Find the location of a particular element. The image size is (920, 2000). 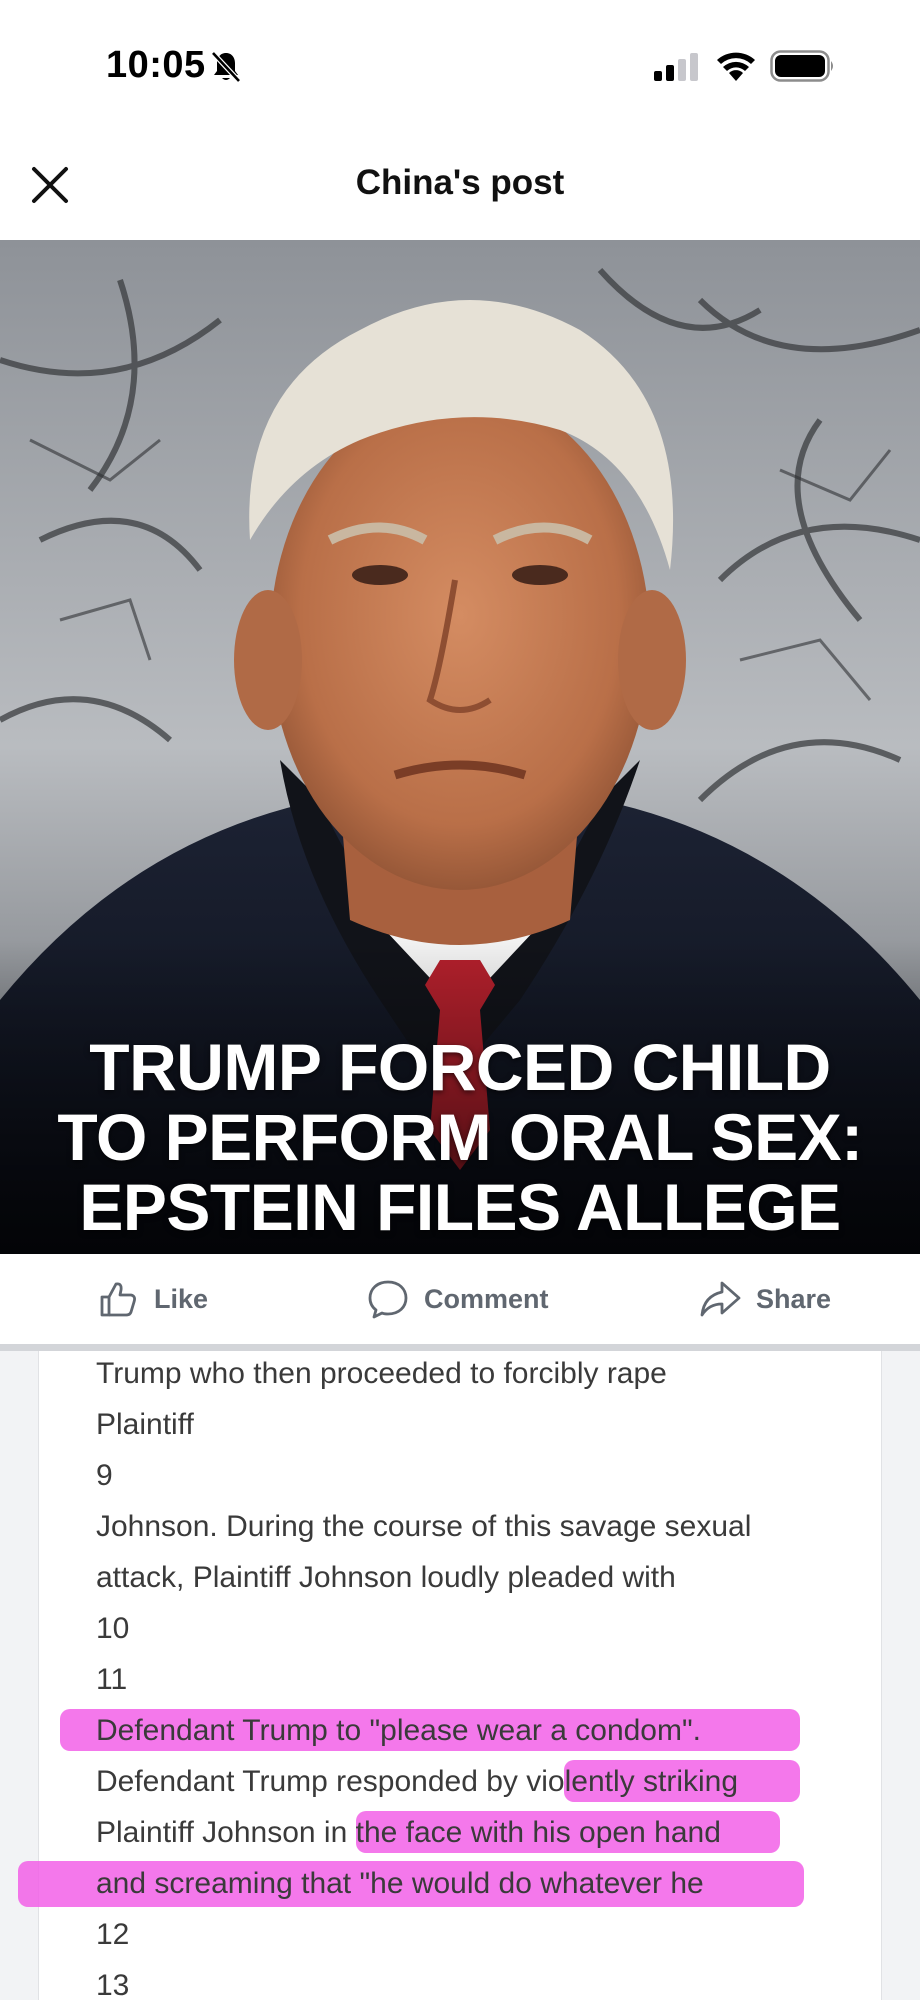

post-title: China's post is located at coordinates (460, 182).